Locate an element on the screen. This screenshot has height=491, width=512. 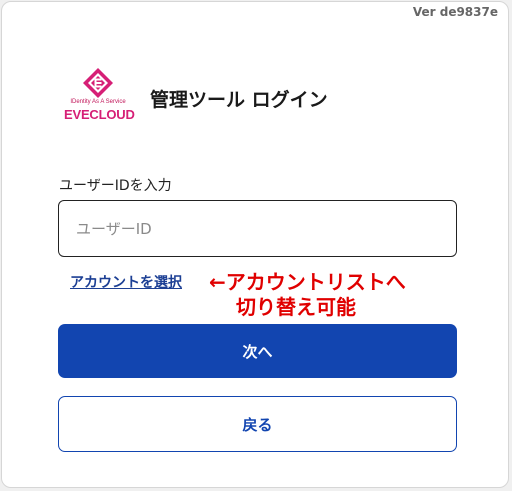
page-title: 管理ツール ログイン is located at coordinates (239, 100).